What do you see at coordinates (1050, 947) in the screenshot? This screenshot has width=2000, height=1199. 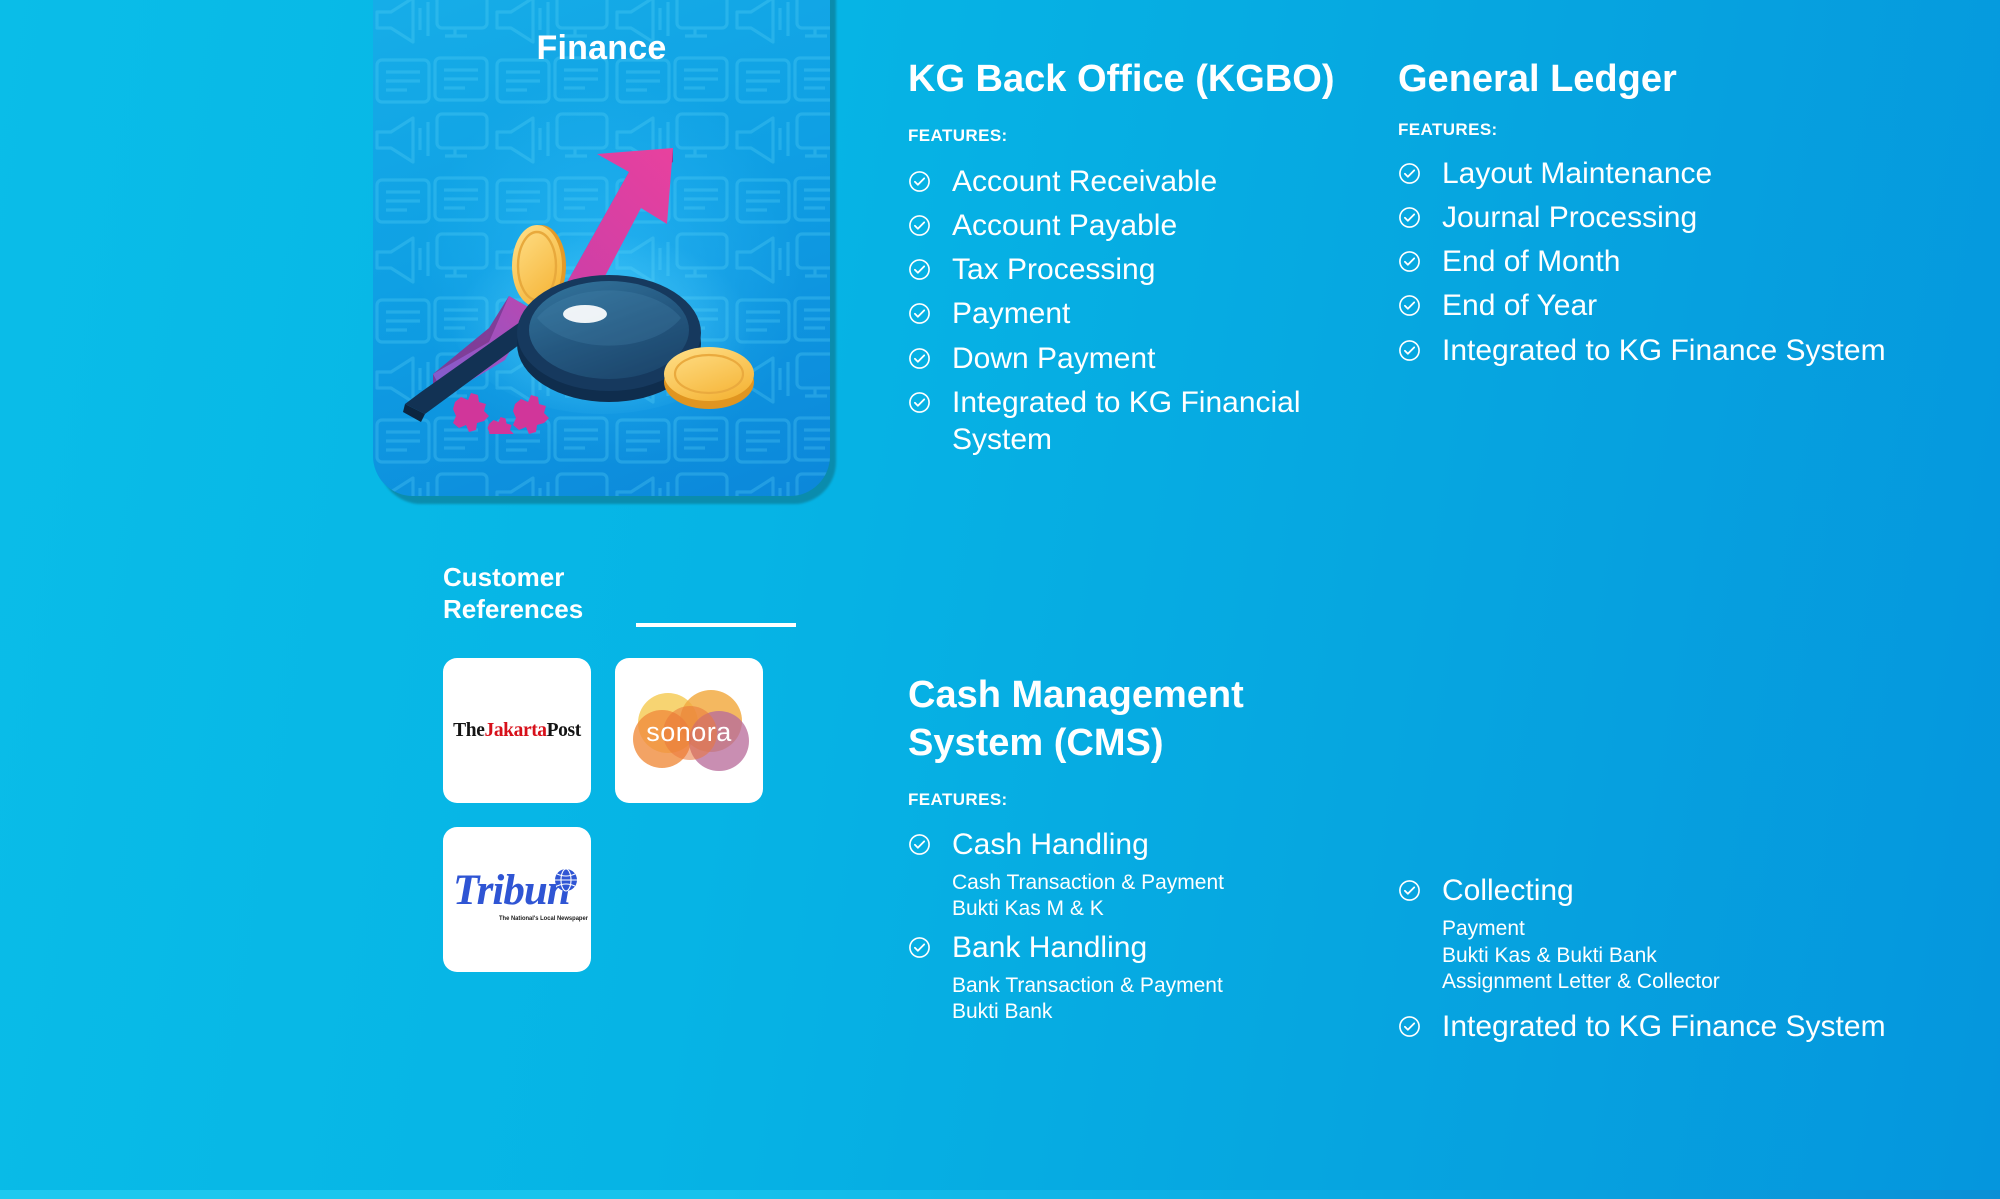 I see `feature-label: Bank Handling` at bounding box center [1050, 947].